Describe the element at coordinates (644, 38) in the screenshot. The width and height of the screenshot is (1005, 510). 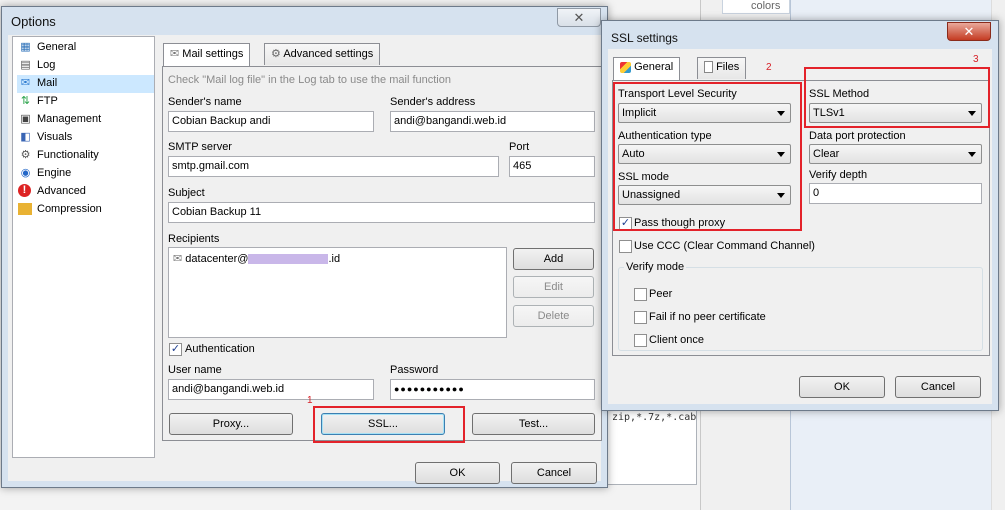
I see `ssl-title: SSL settings` at that location.